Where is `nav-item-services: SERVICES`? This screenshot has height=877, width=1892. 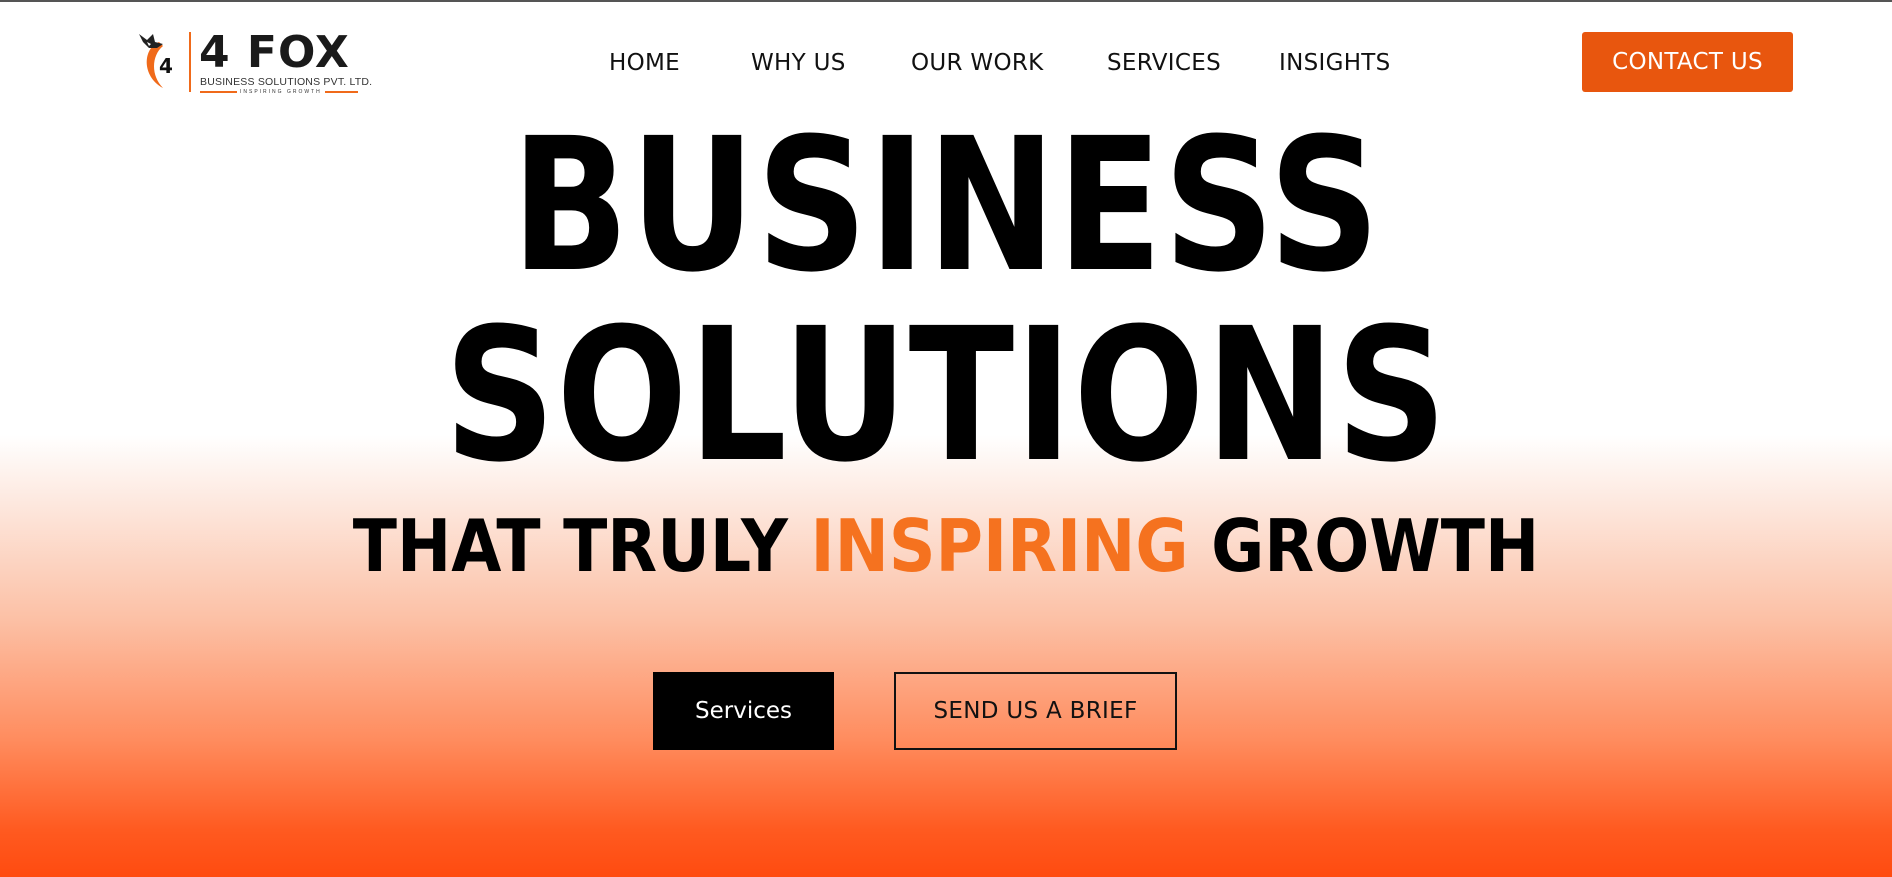
nav-item-services: SERVICES is located at coordinates (1164, 63).